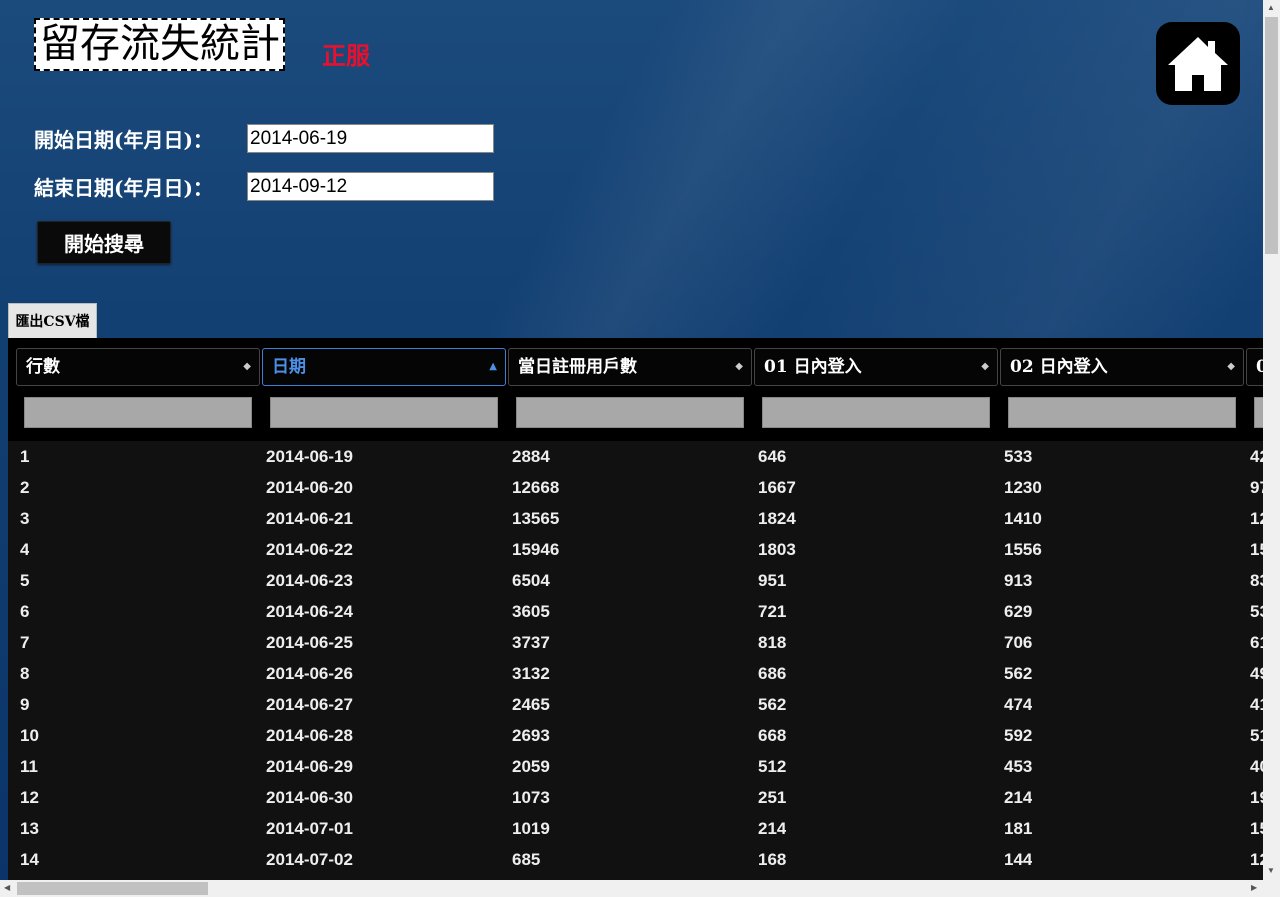 Image resolution: width=1280 pixels, height=897 pixels. Describe the element at coordinates (635, 642) in the screenshot. I see `table-row: 7 2014-06-25 3737 818 706 61` at that location.